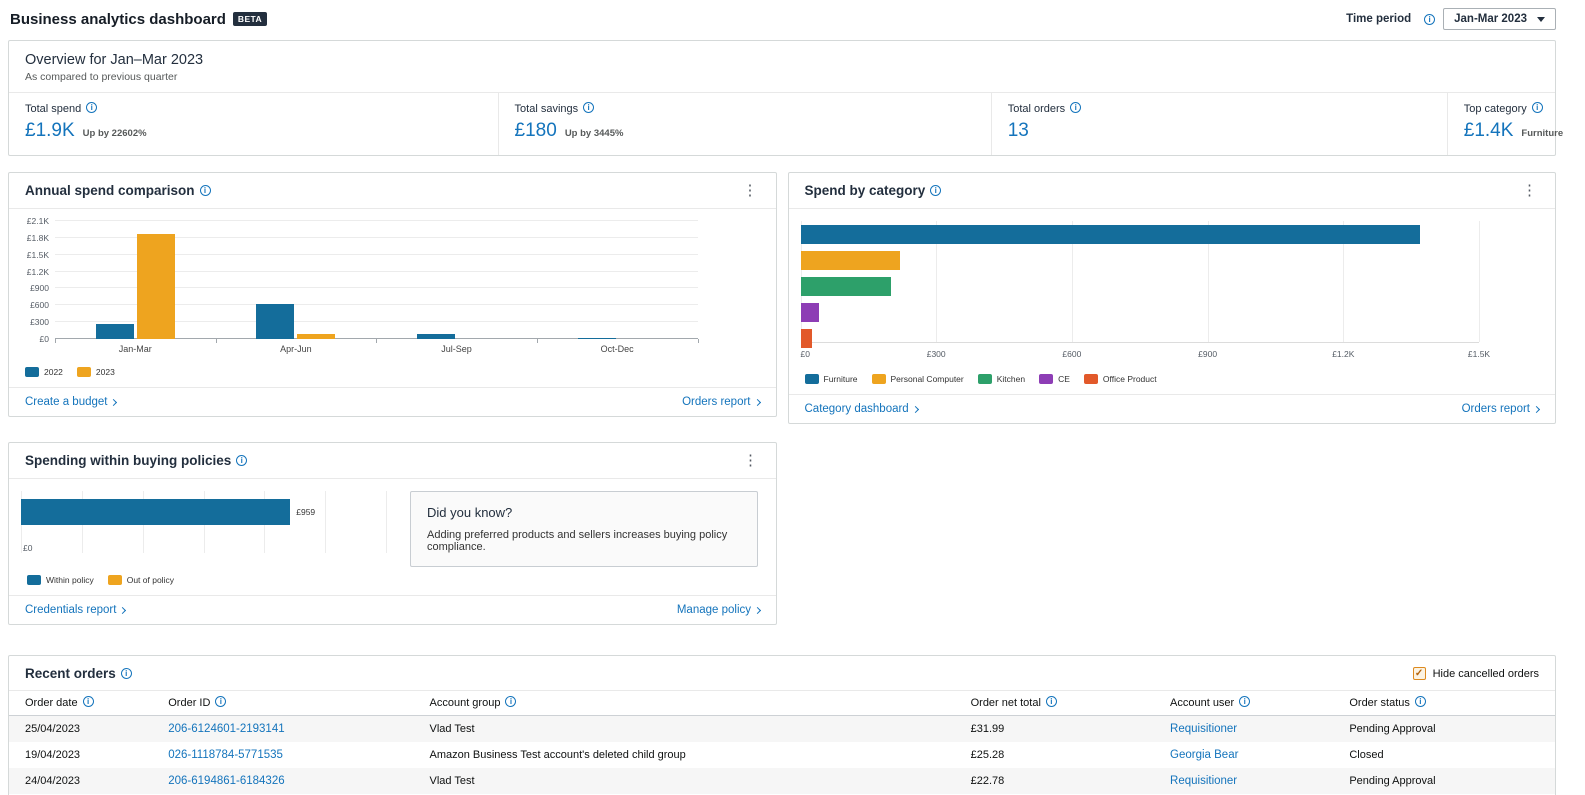 Image resolution: width=1585 pixels, height=795 pixels. Describe the element at coordinates (1419, 673) in the screenshot. I see `hide-cancelled-checkbox` at that location.